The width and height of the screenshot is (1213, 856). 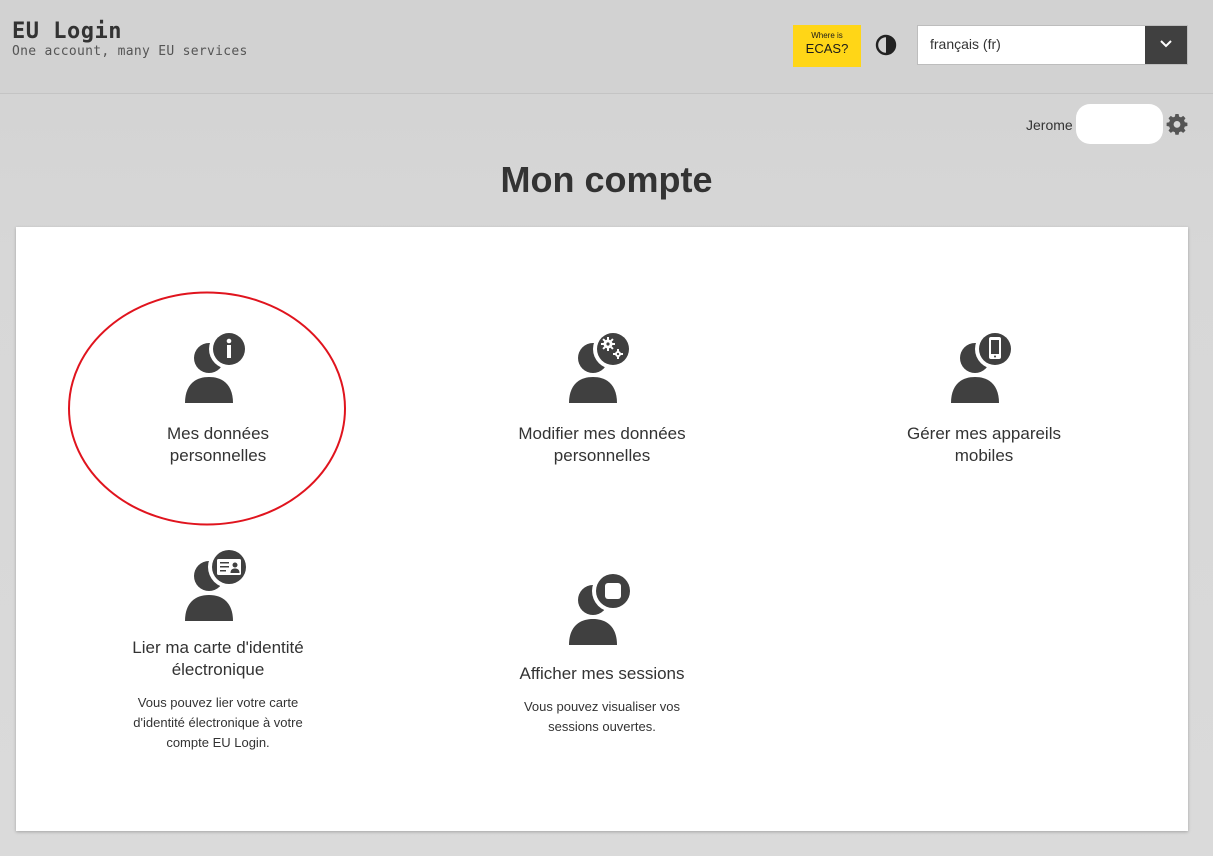 I want to click on app-subtitle: One account, many EU services, so click(x=130, y=51).